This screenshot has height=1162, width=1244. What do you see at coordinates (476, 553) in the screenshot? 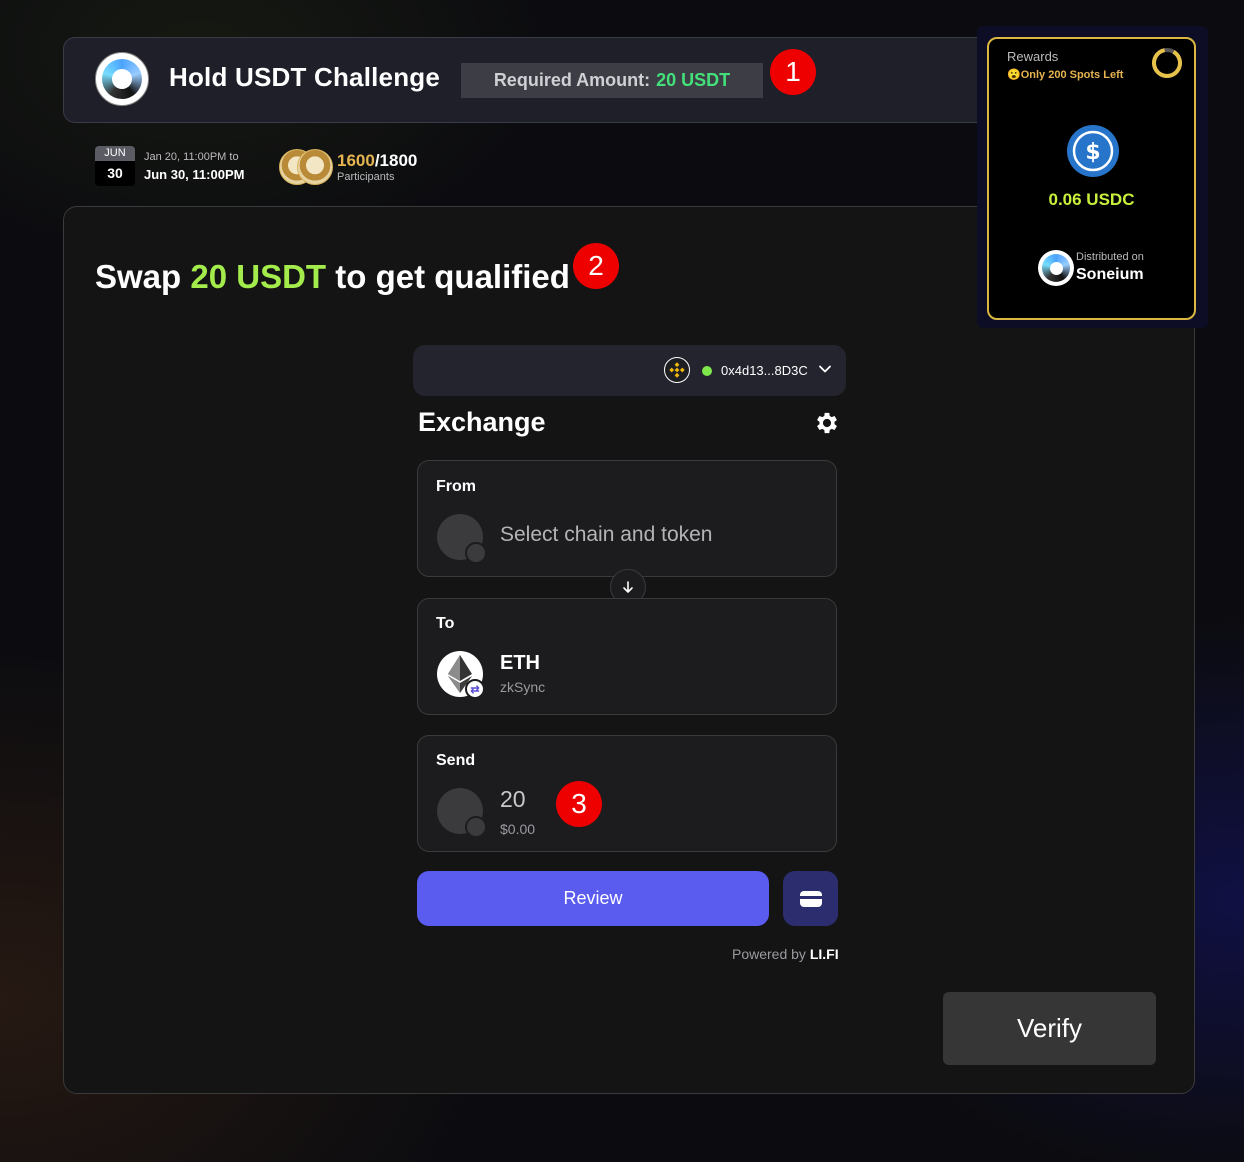
I see `from-chain-placeholder-icon` at bounding box center [476, 553].